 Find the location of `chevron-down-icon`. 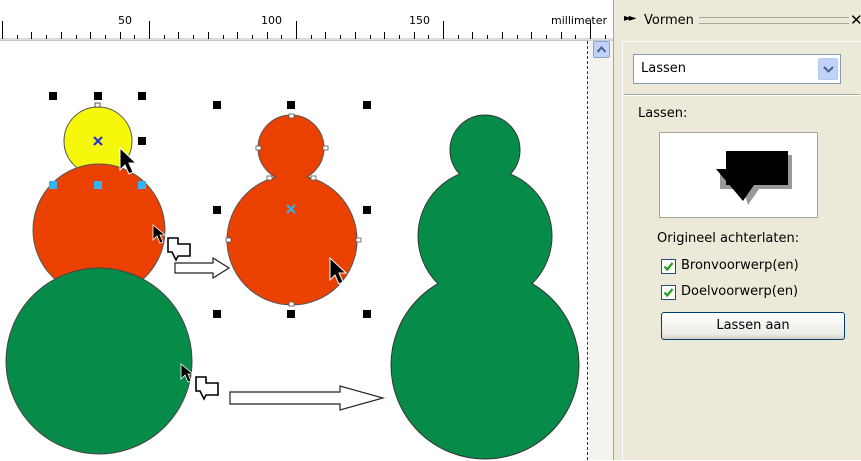

chevron-down-icon is located at coordinates (828, 69).